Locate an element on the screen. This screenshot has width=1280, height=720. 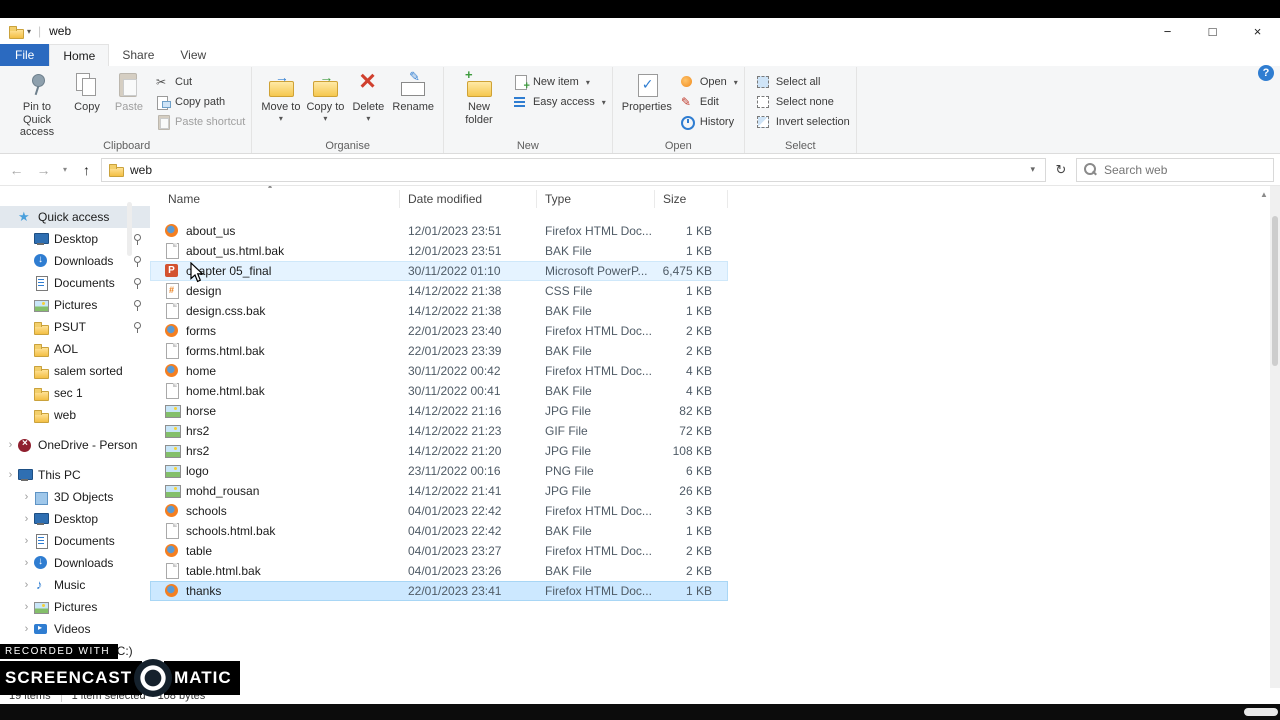
address-path: web is located at coordinates (141, 170).